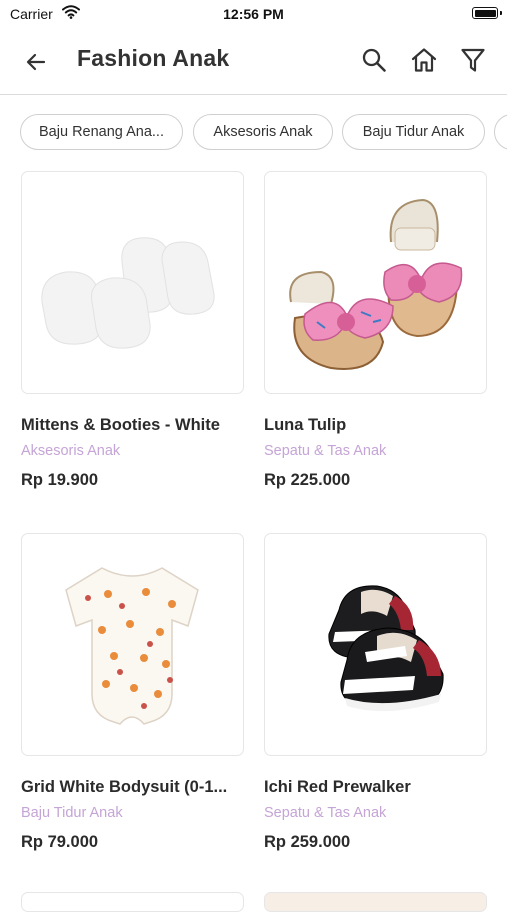  I want to click on product-image-mittens-booties, so click(132, 282).